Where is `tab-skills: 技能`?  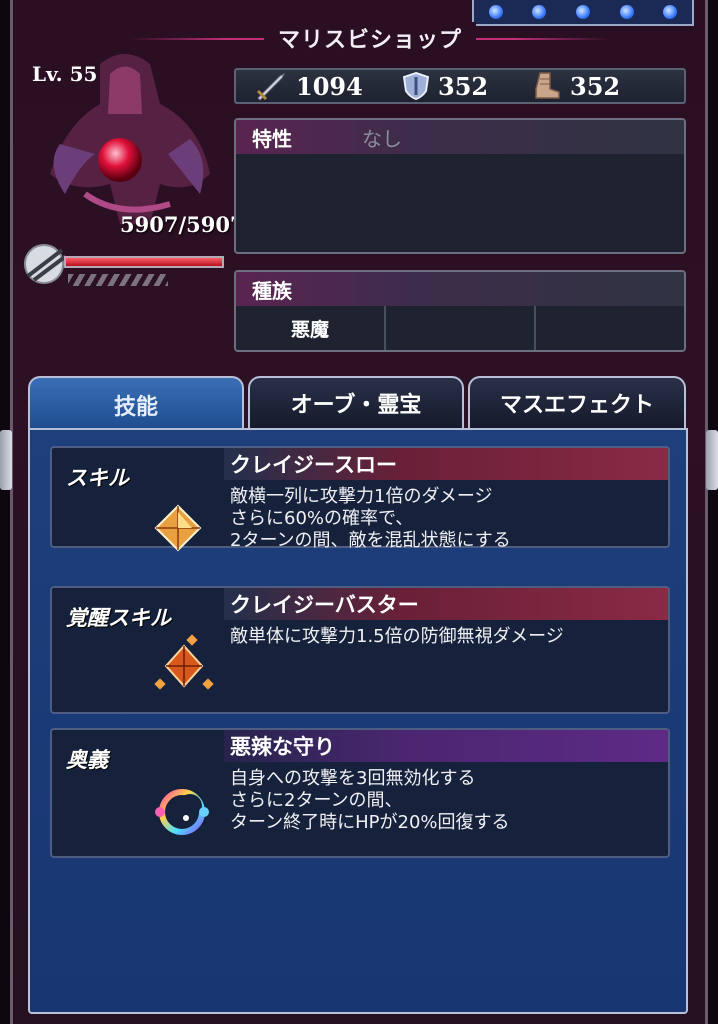
tab-skills: 技能 is located at coordinates (136, 404).